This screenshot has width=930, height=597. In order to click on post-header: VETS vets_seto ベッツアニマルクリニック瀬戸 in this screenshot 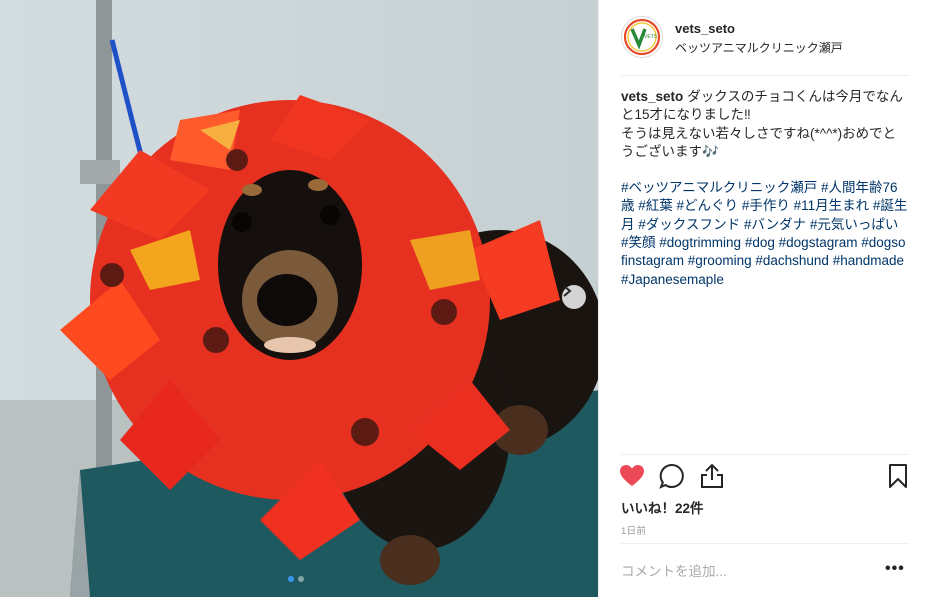, I will do `click(765, 45)`.